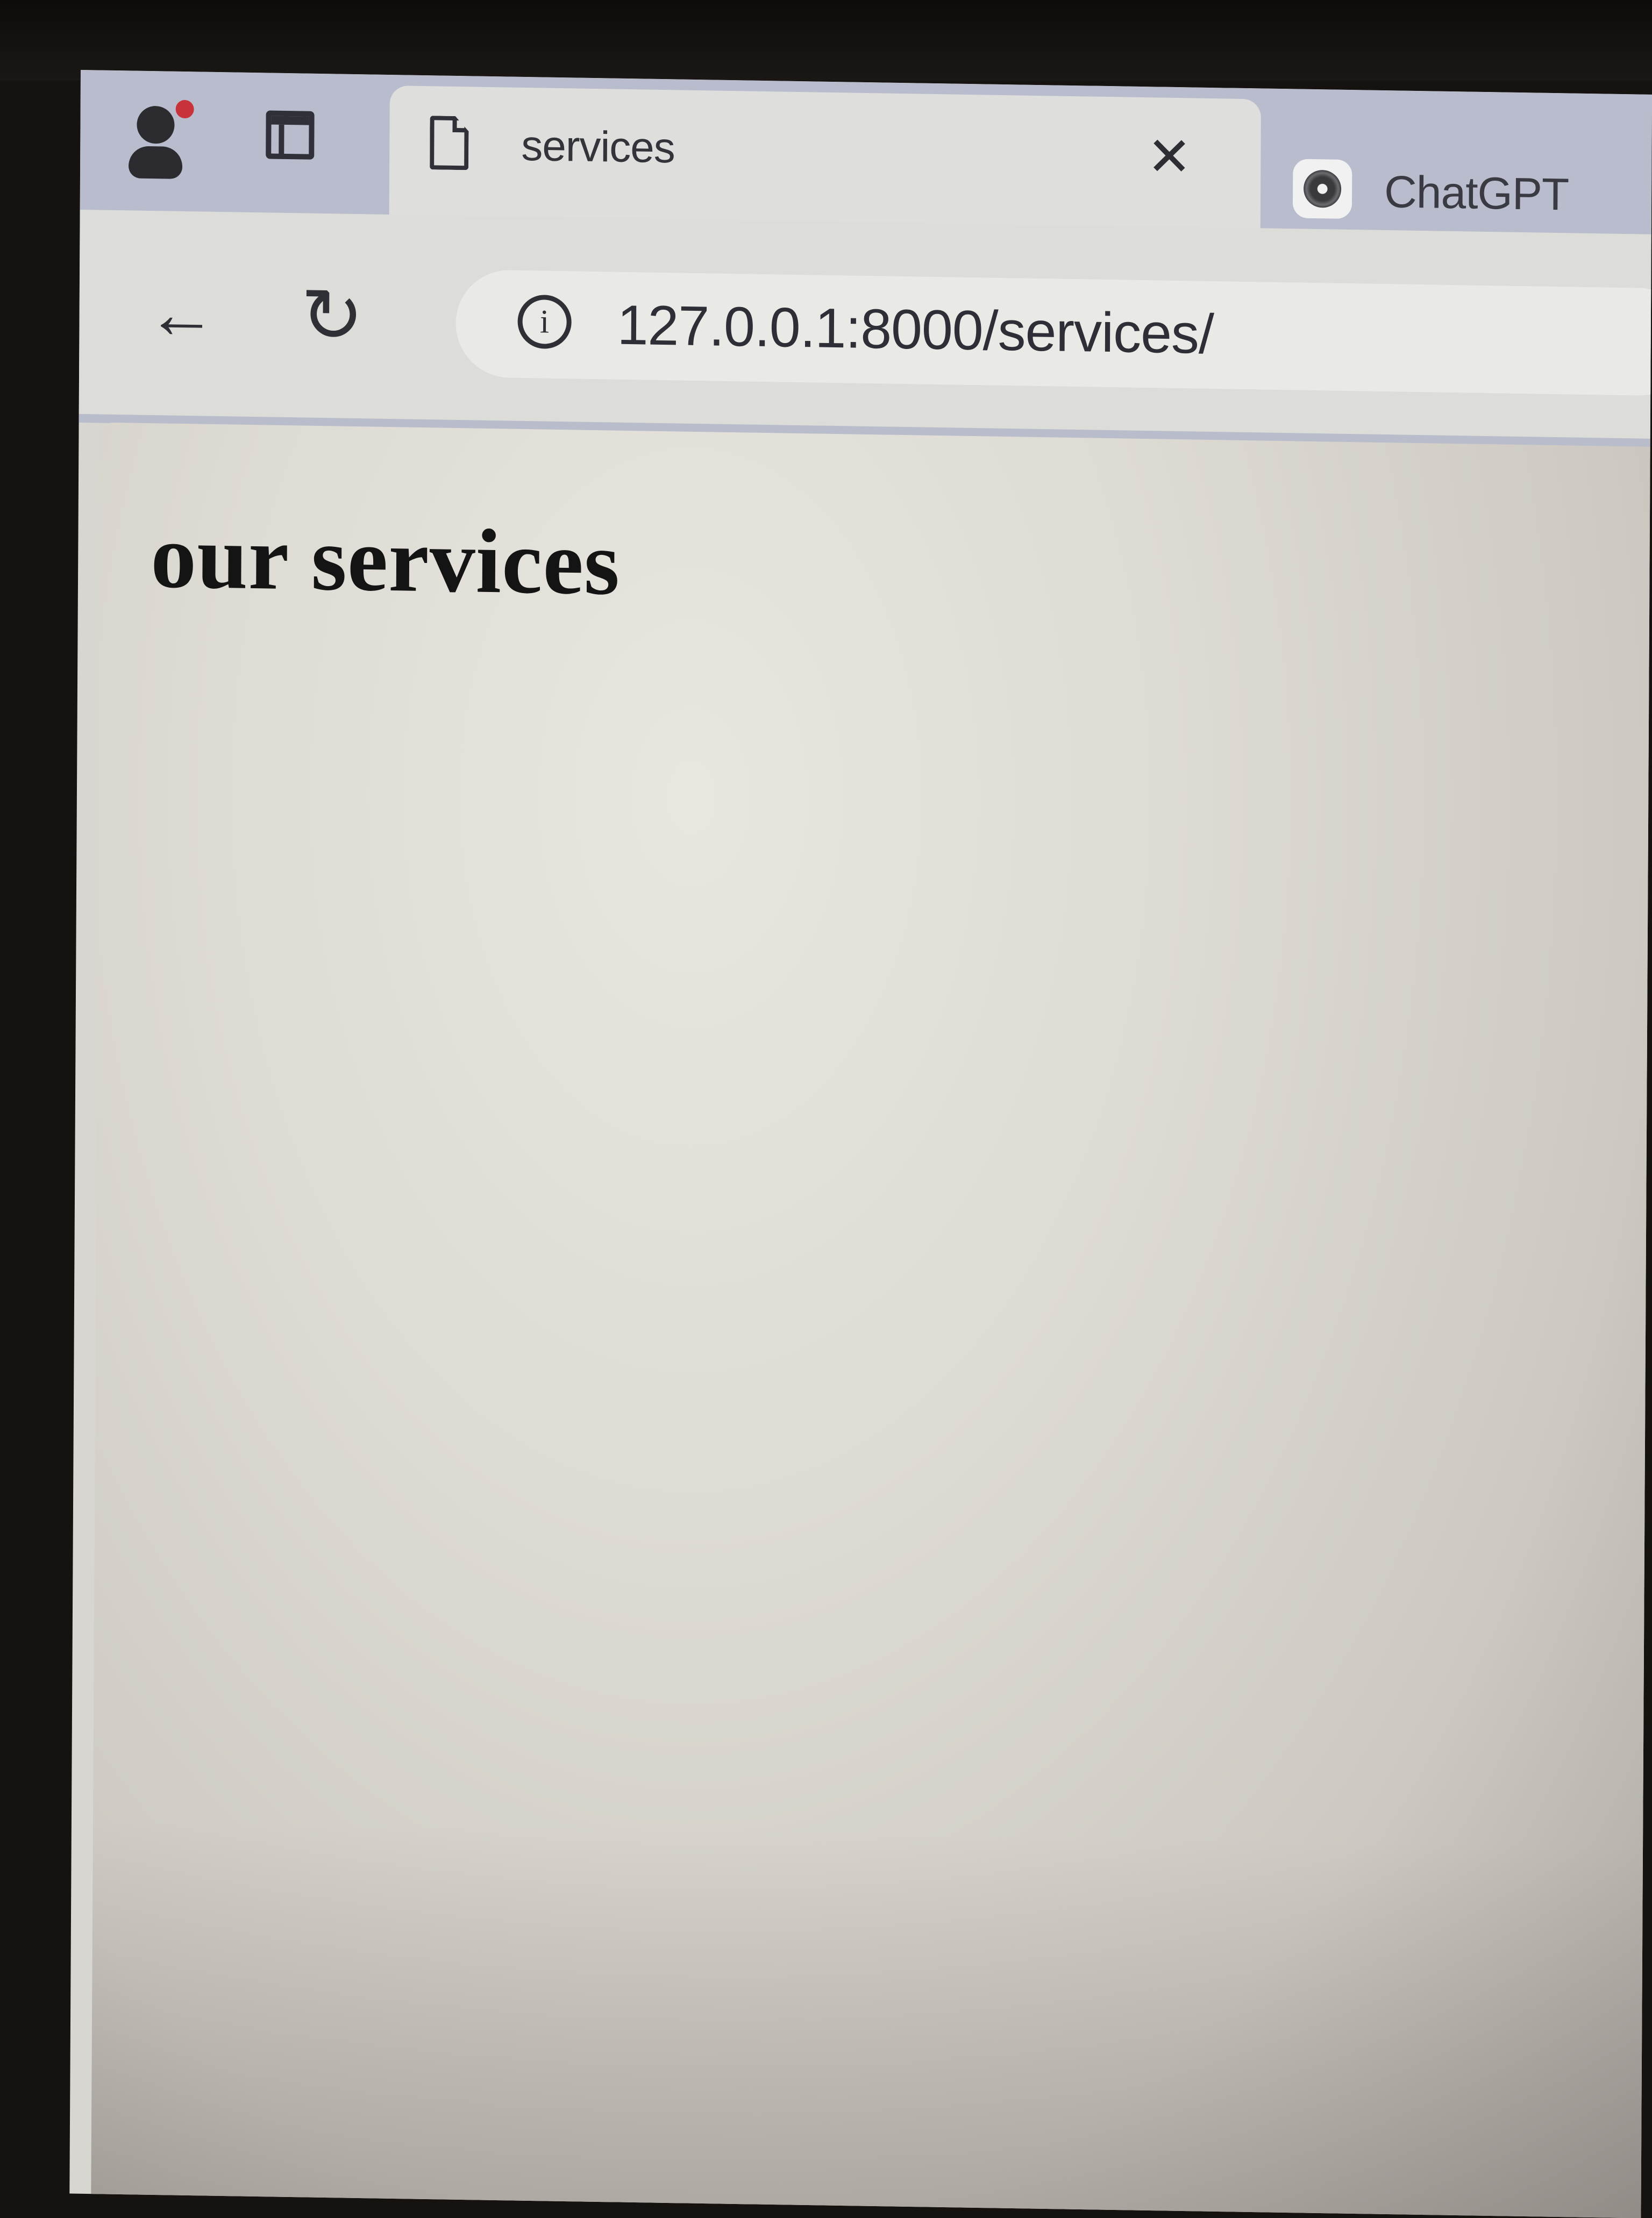 The width and height of the screenshot is (1652, 2218). I want to click on monitor-bezel, so click(826, 40).